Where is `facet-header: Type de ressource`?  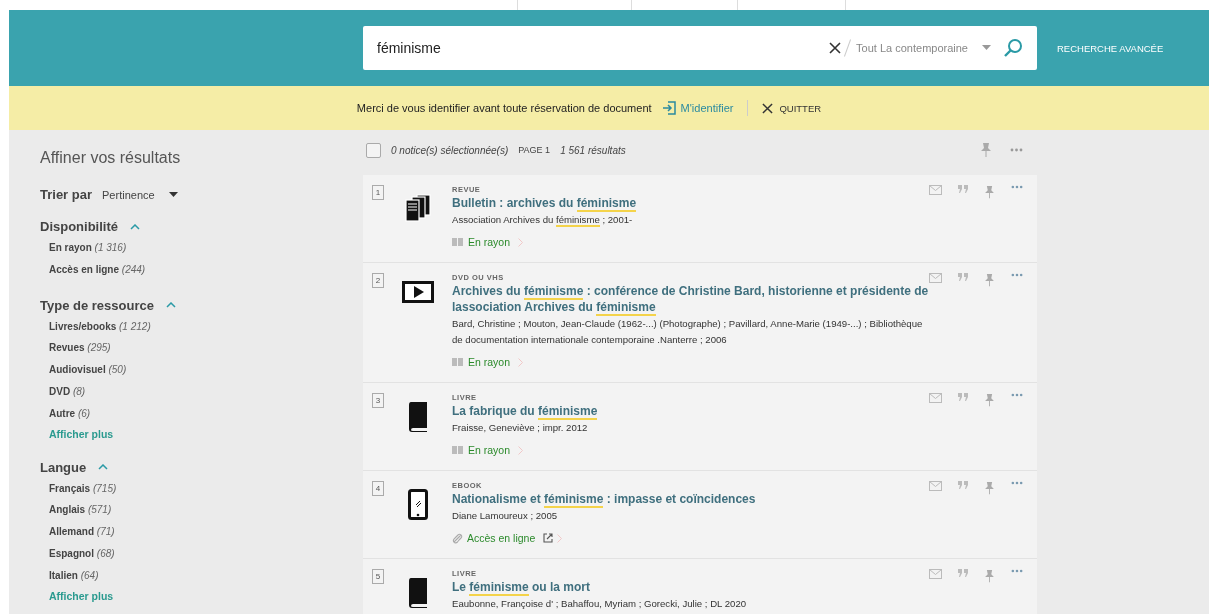
facet-header: Type de ressource is located at coordinates (108, 305).